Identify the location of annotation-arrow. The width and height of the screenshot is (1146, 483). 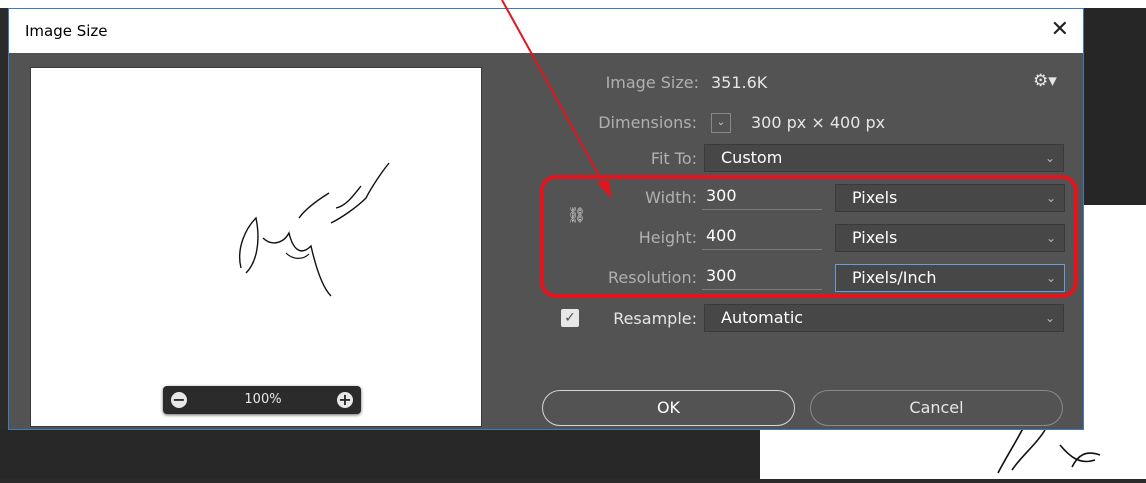
(556, 99).